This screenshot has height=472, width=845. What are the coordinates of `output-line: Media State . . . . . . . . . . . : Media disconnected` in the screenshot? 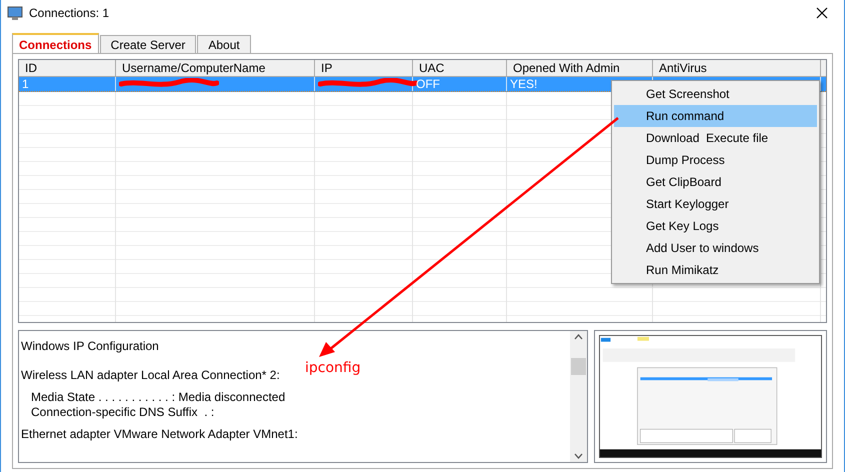 It's located at (158, 397).